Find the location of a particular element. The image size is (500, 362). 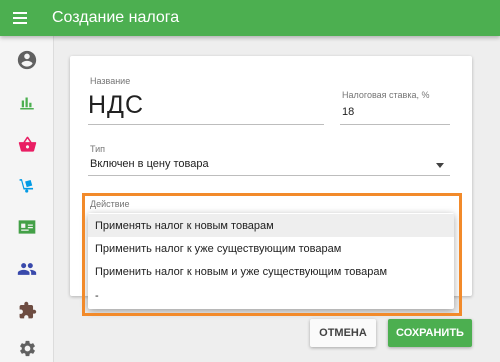

bar-chart-icon is located at coordinates (27, 103).